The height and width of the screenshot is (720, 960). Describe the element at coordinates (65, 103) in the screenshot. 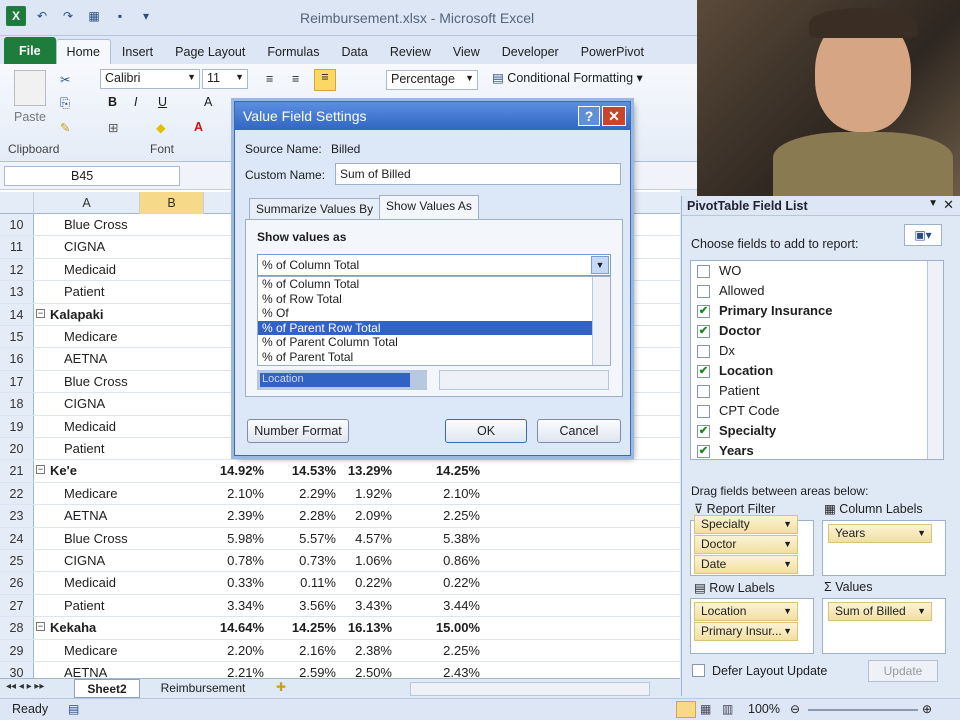

I see `copy-icon: ⎘` at that location.